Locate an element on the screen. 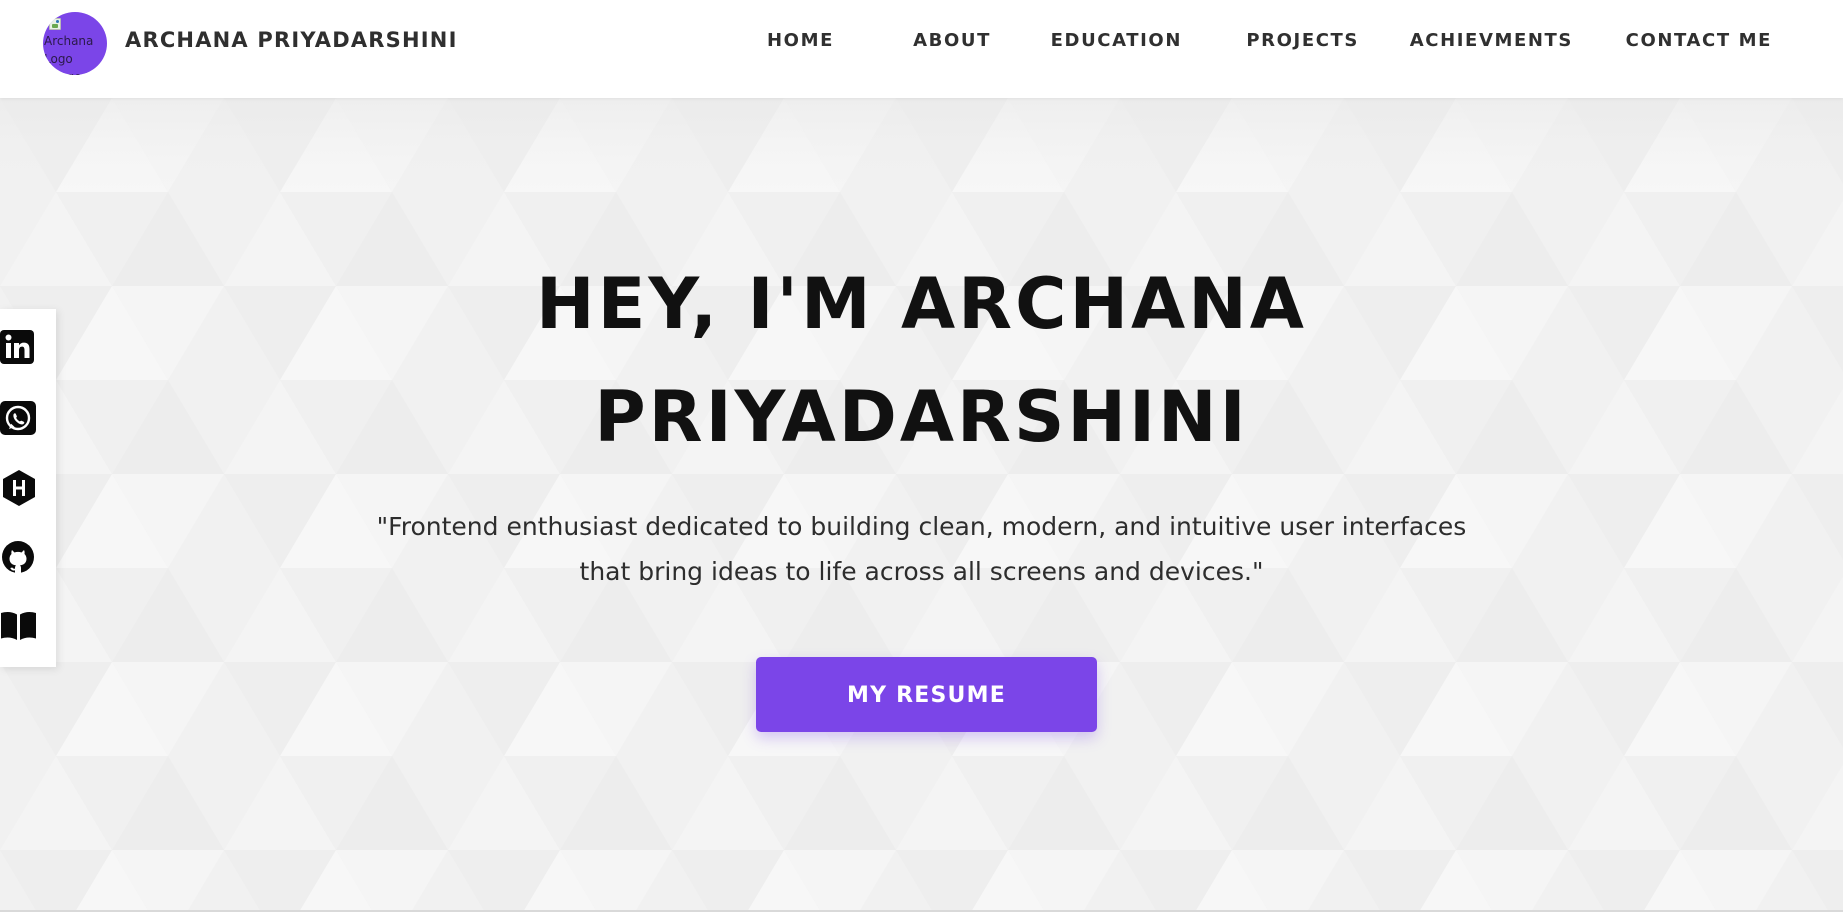 The image size is (1843, 912). book-icon is located at coordinates (19, 624).